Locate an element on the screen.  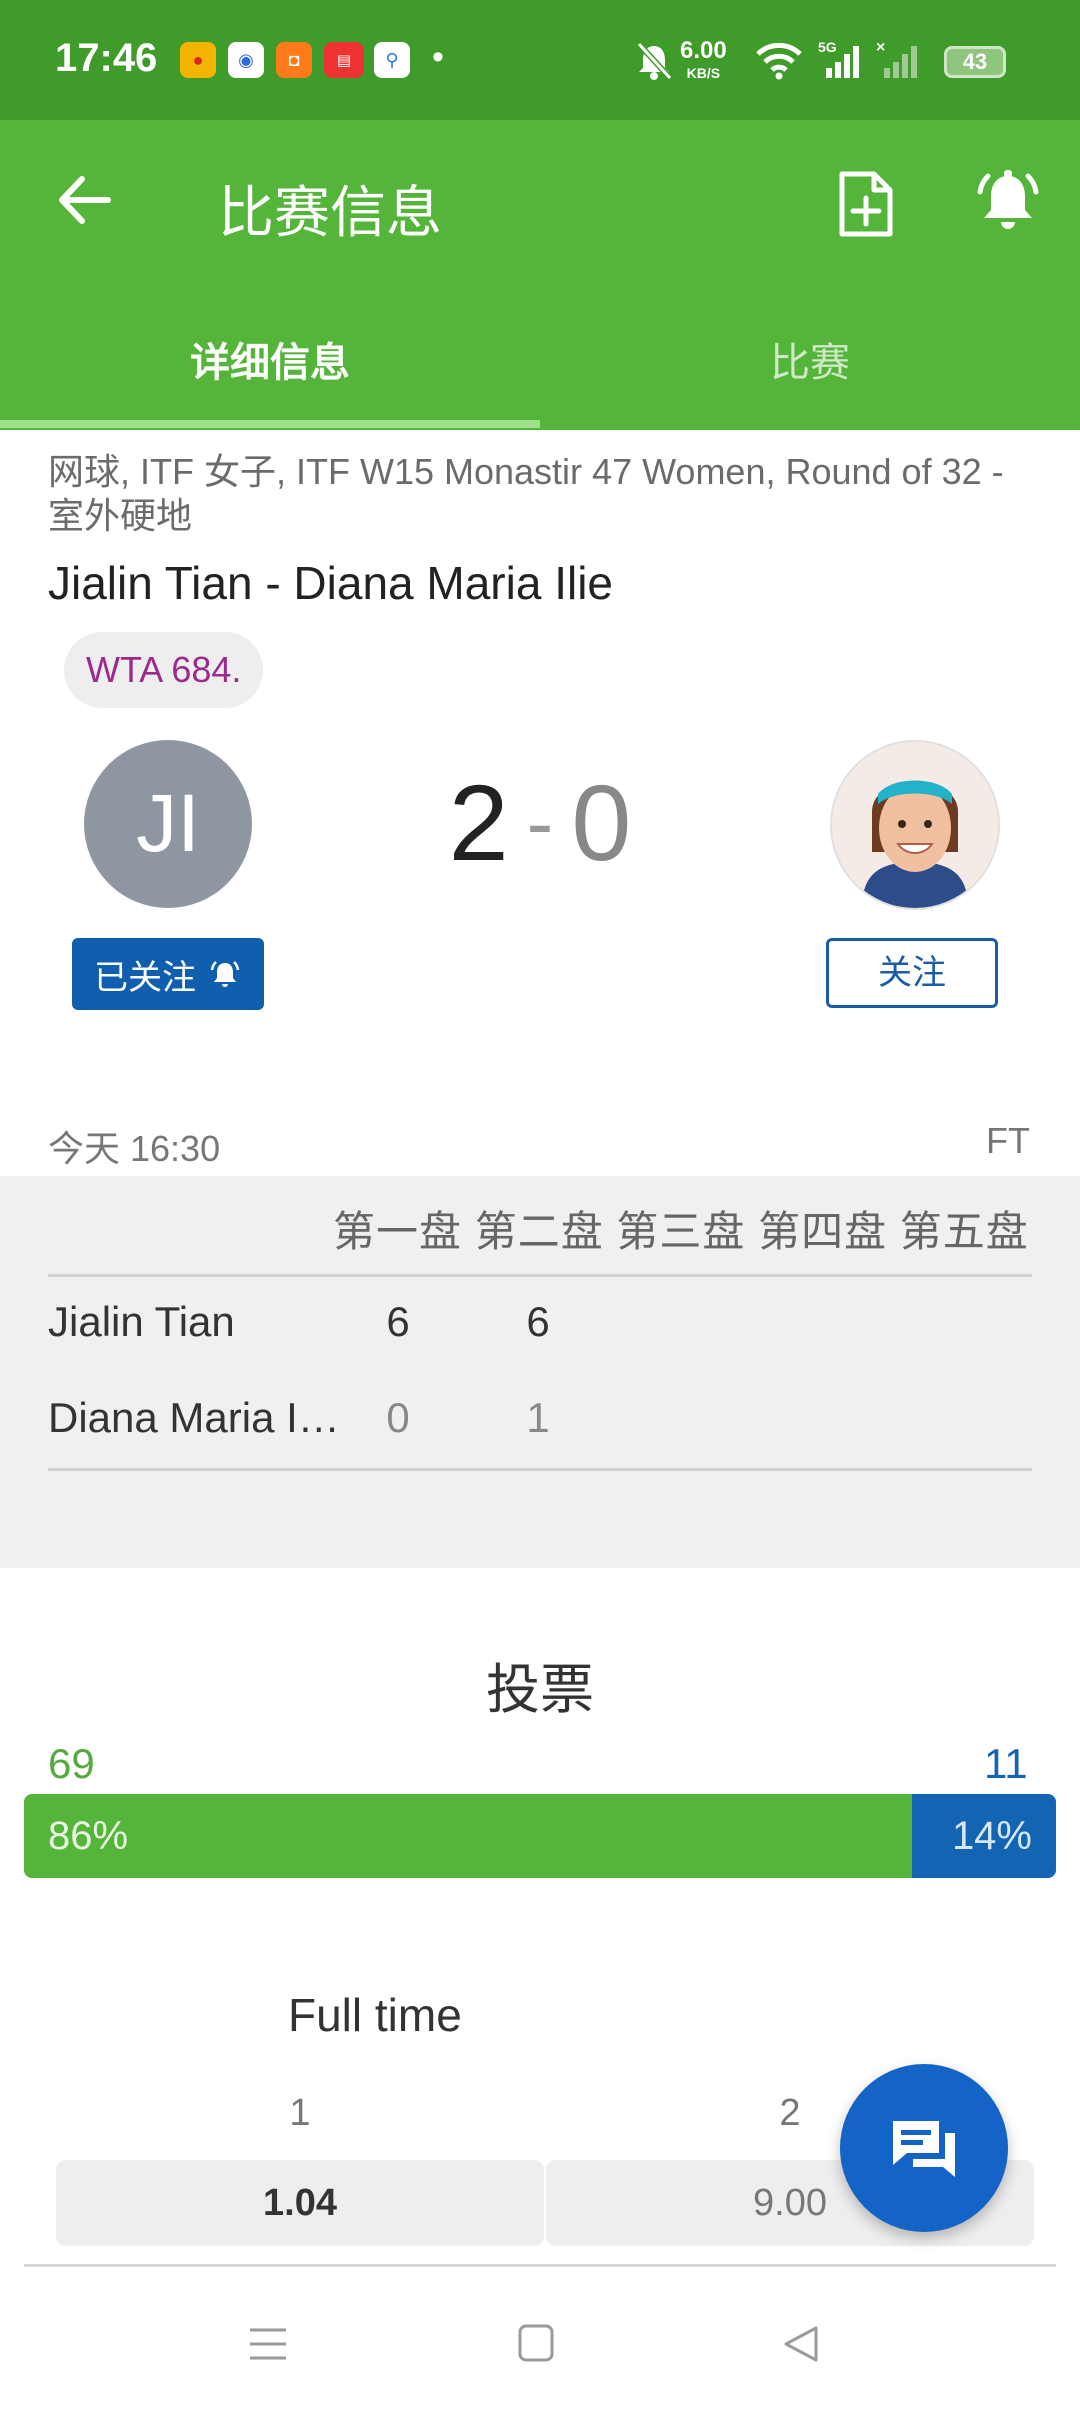
player-photo-icon is located at coordinates (915, 825).